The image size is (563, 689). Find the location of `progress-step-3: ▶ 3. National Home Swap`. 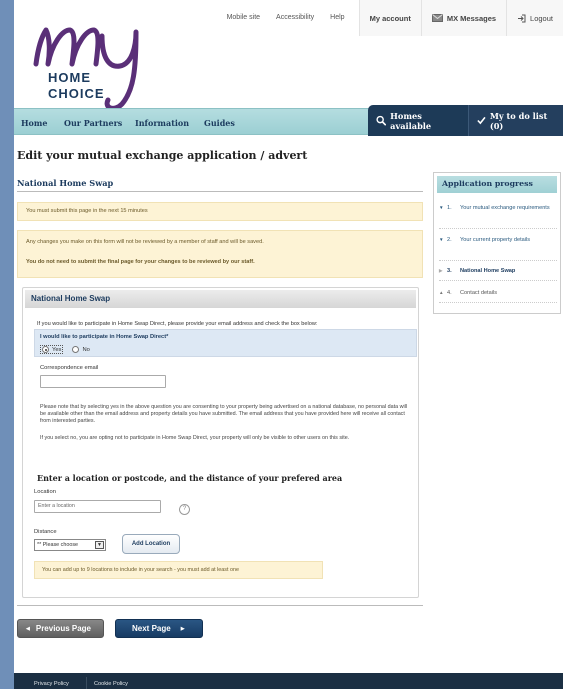

progress-step-3: ▶ 3. National Home Swap is located at coordinates (498, 274).